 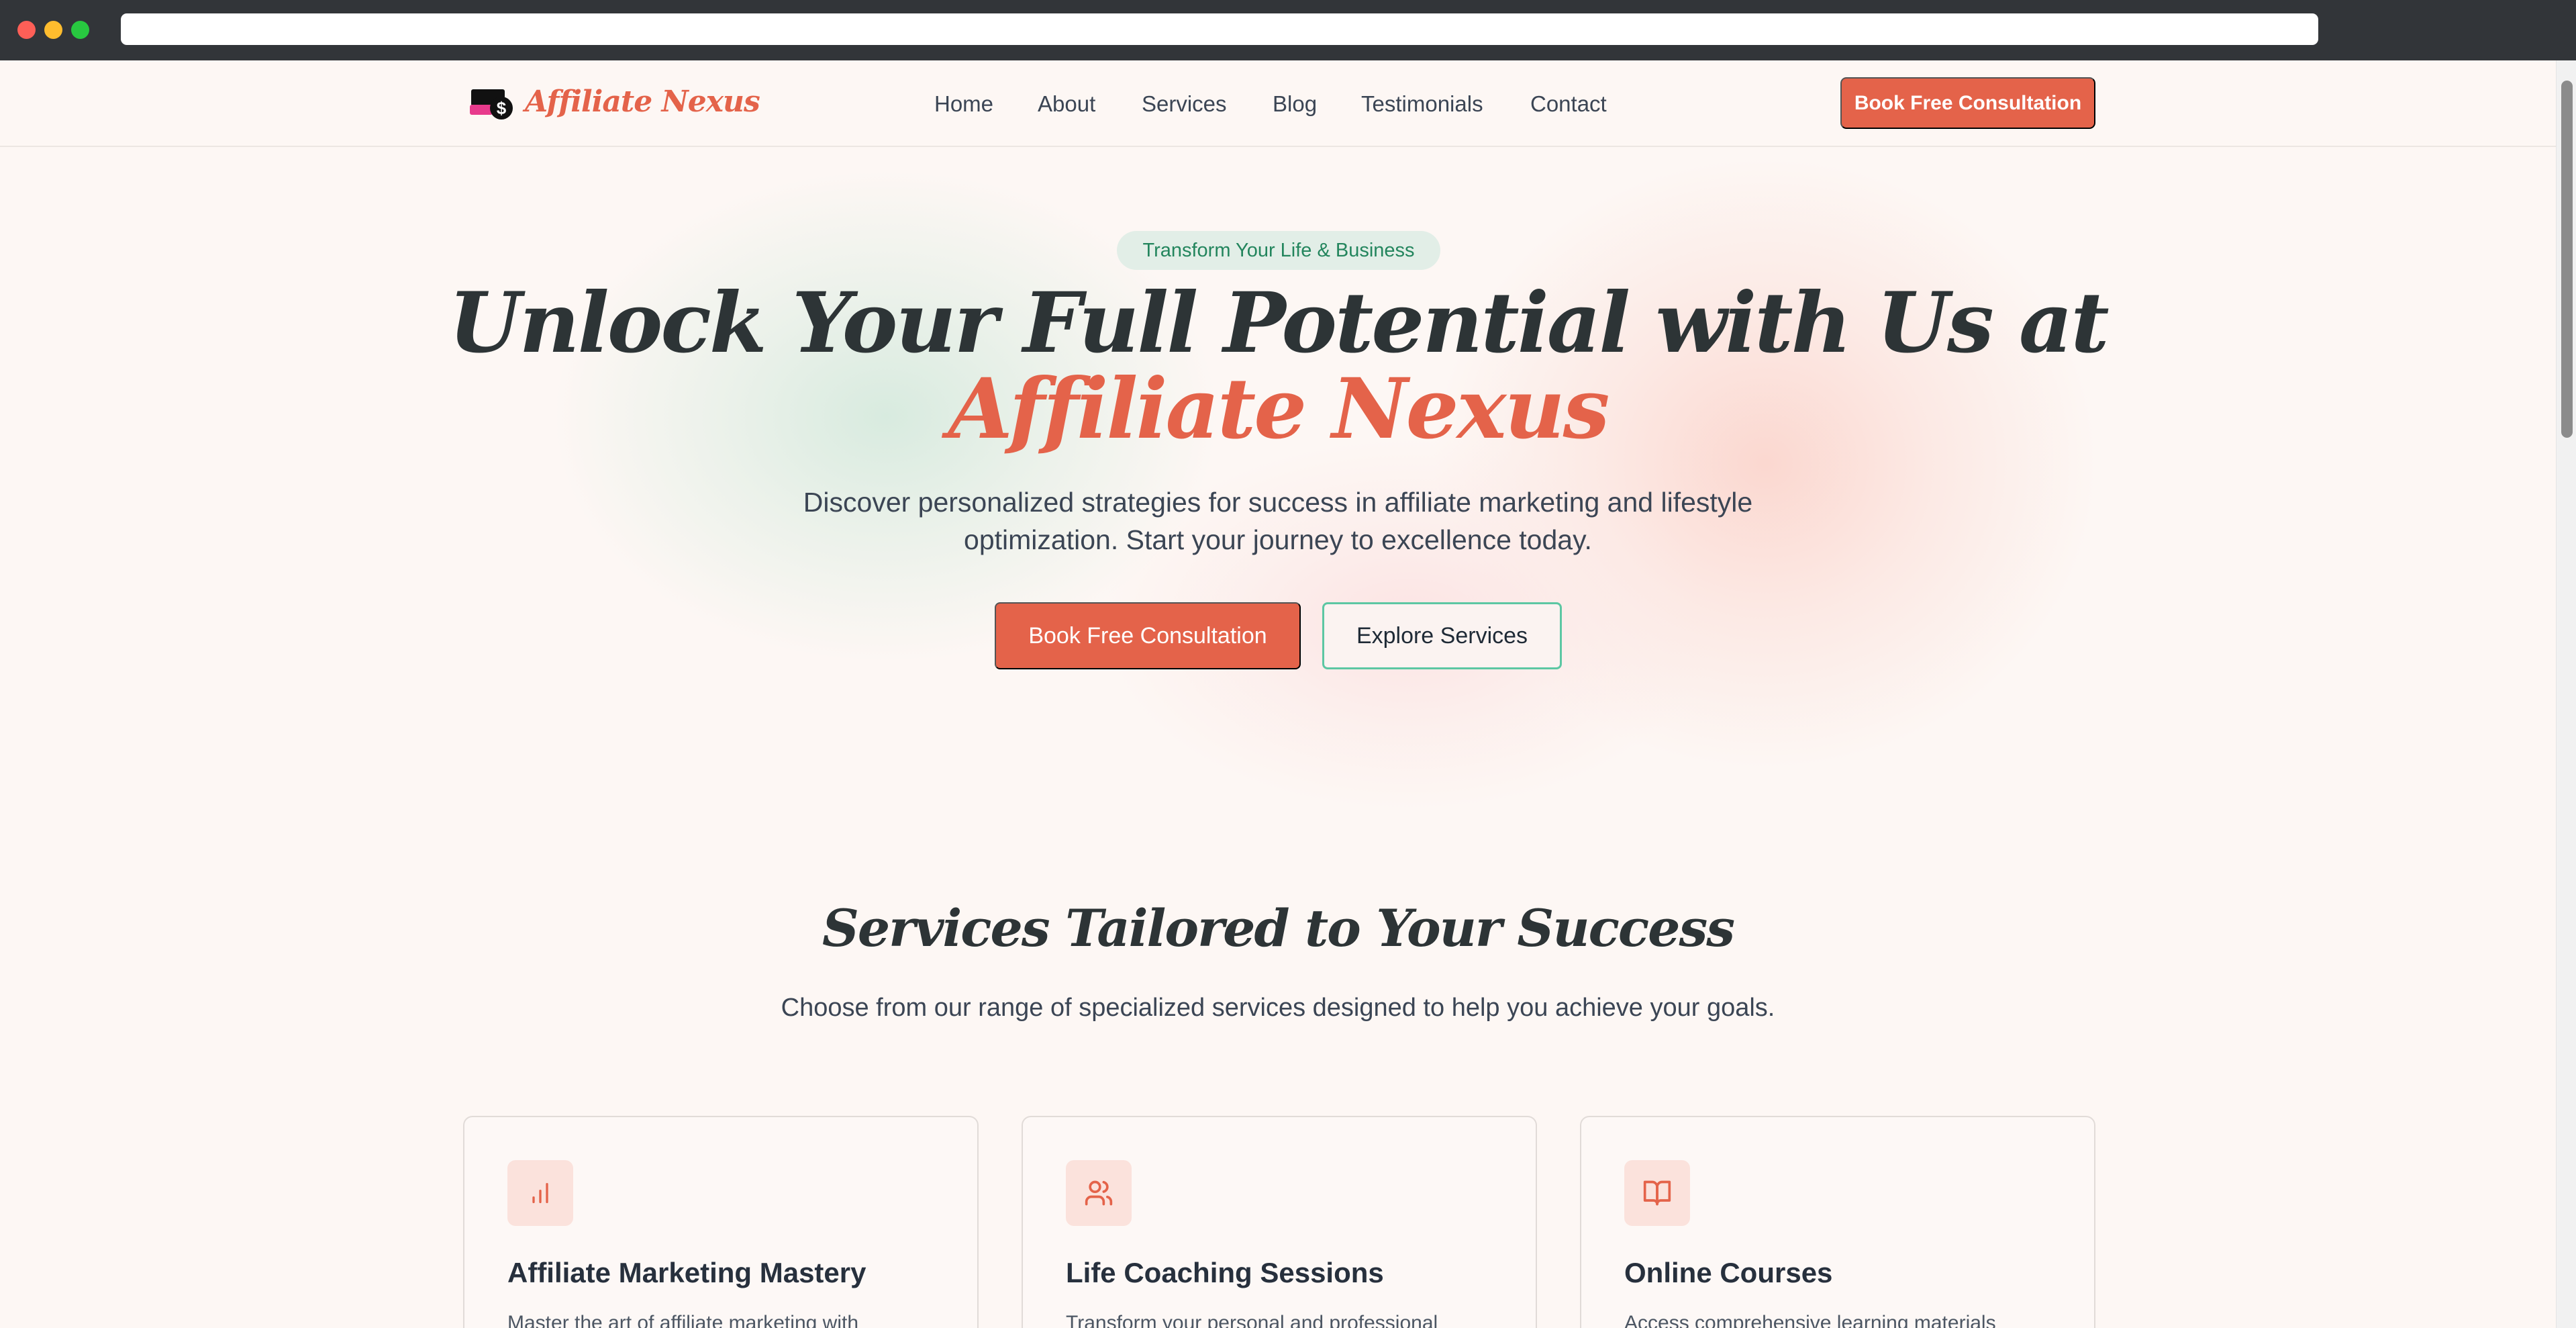 I want to click on window-close-button, so click(x=26, y=30).